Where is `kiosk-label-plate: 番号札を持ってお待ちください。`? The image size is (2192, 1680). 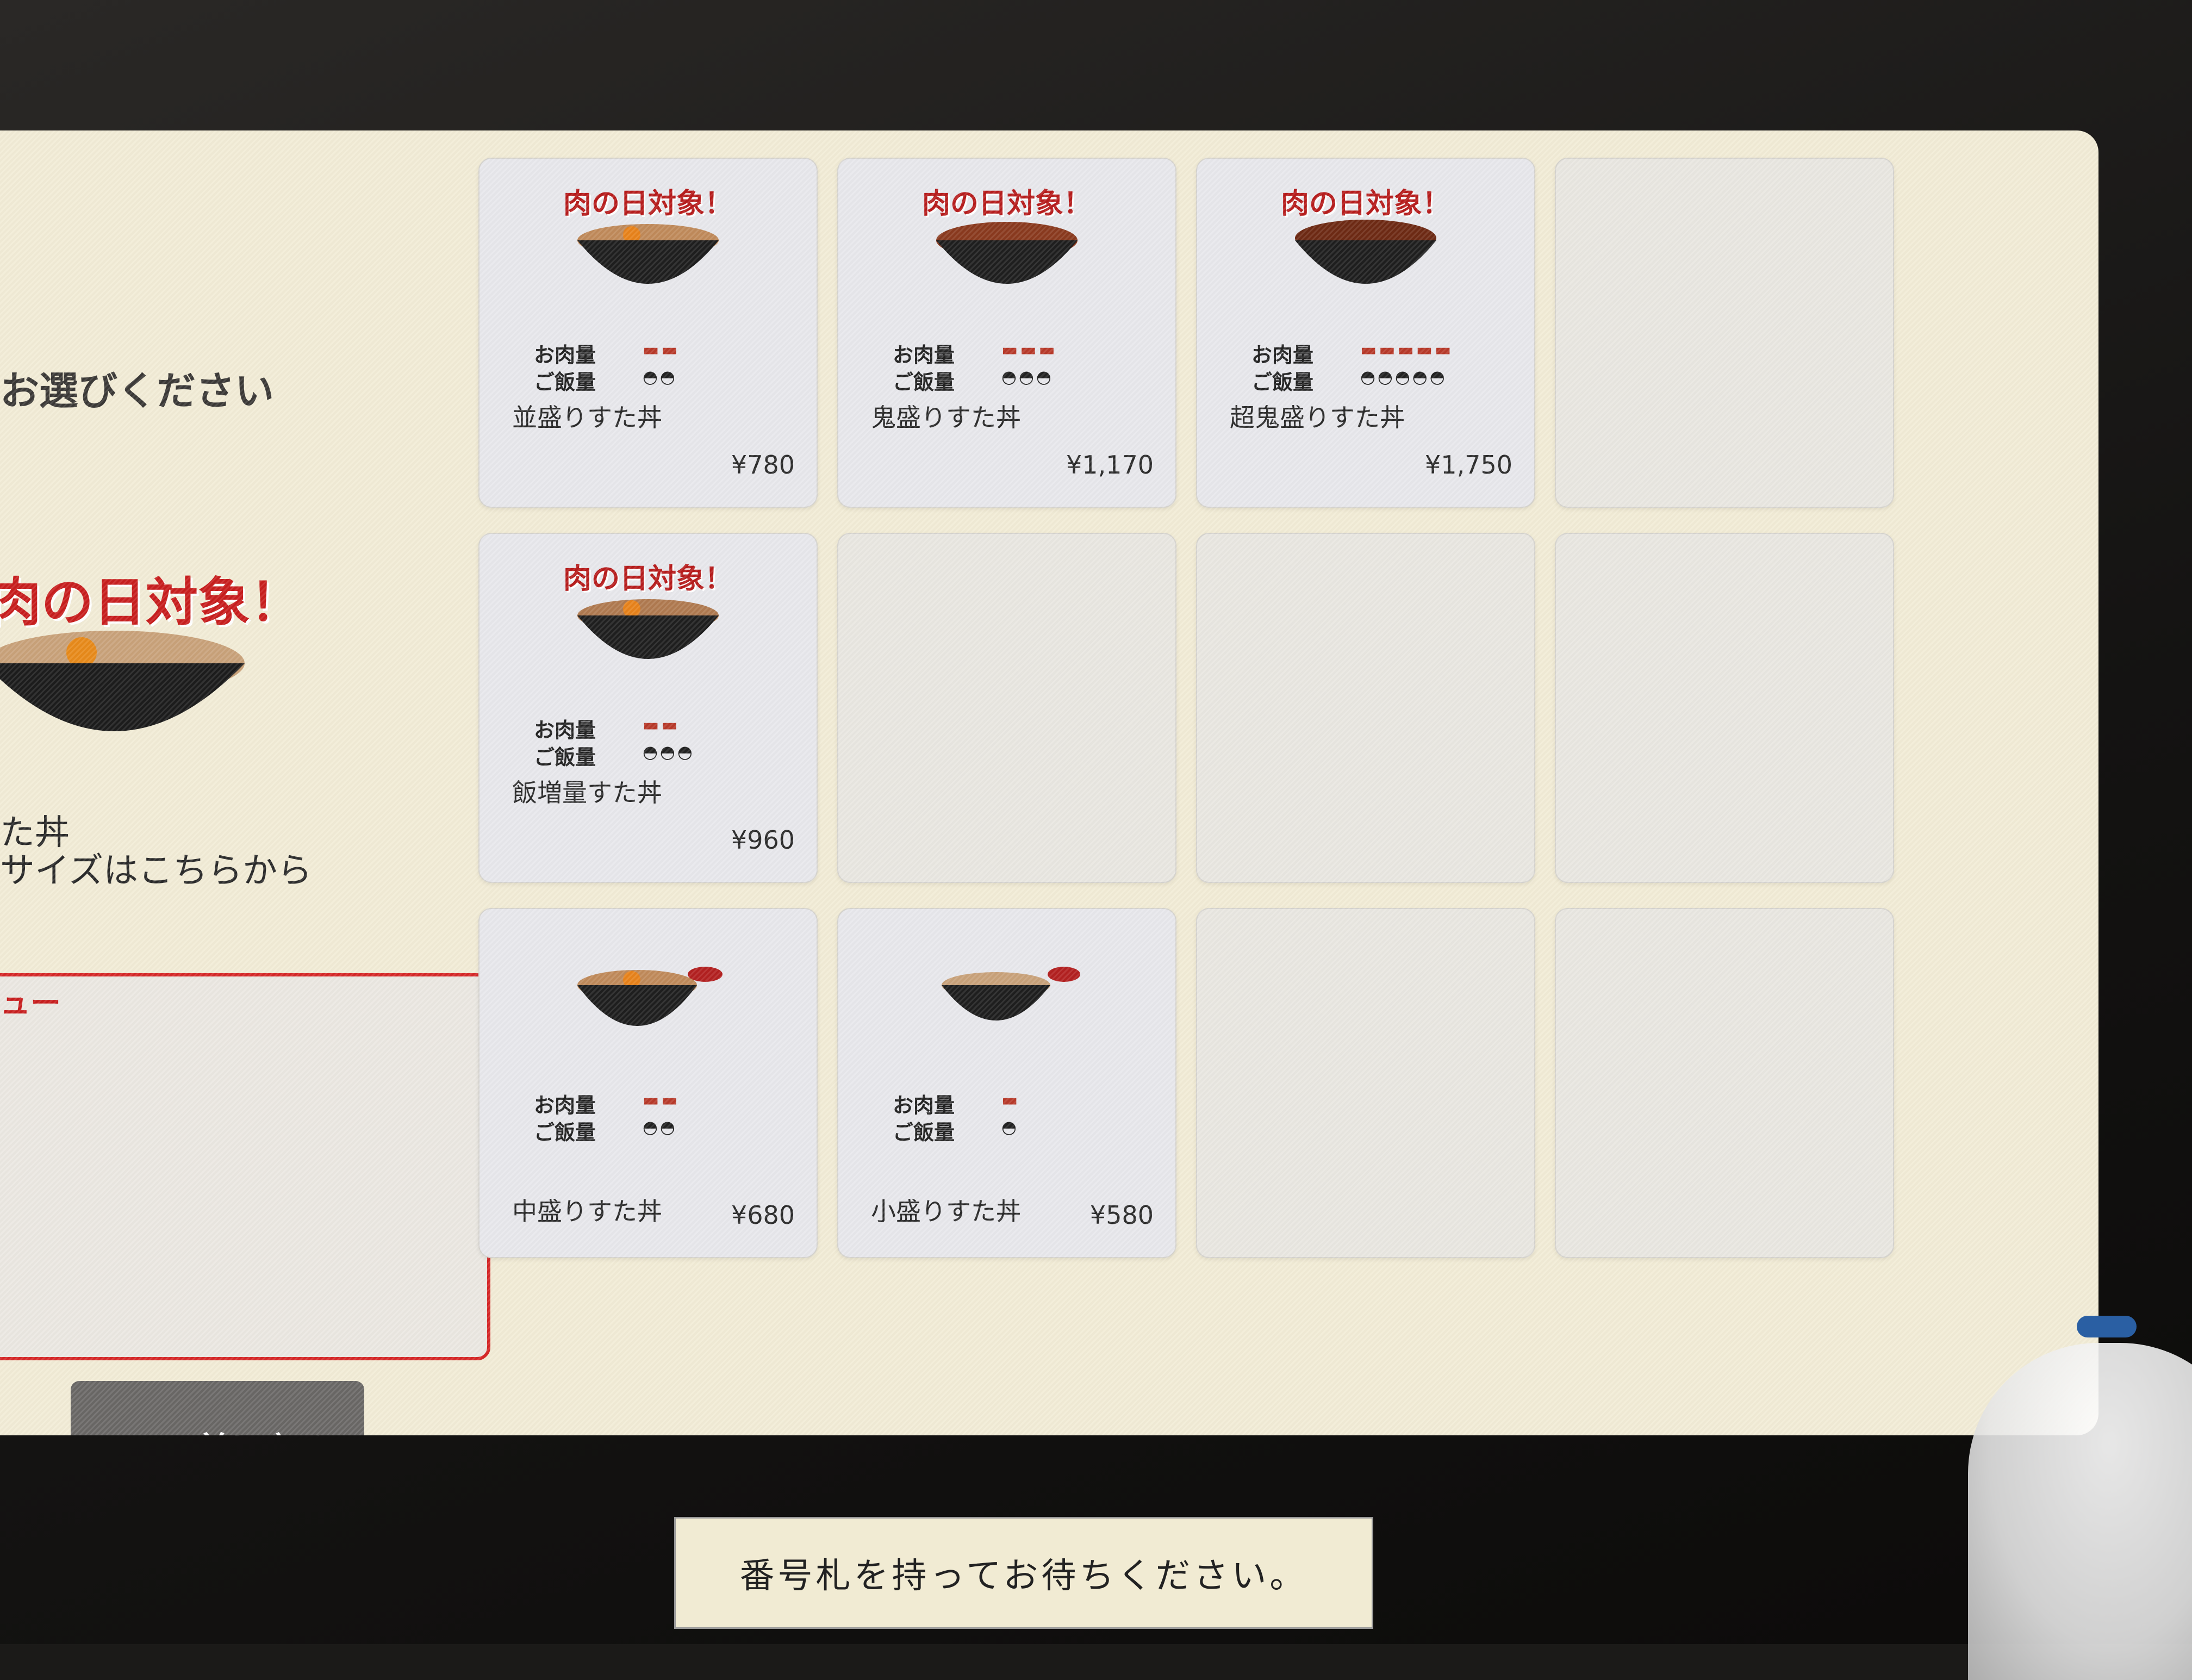 kiosk-label-plate: 番号札を持ってお待ちください。 is located at coordinates (1023, 1573).